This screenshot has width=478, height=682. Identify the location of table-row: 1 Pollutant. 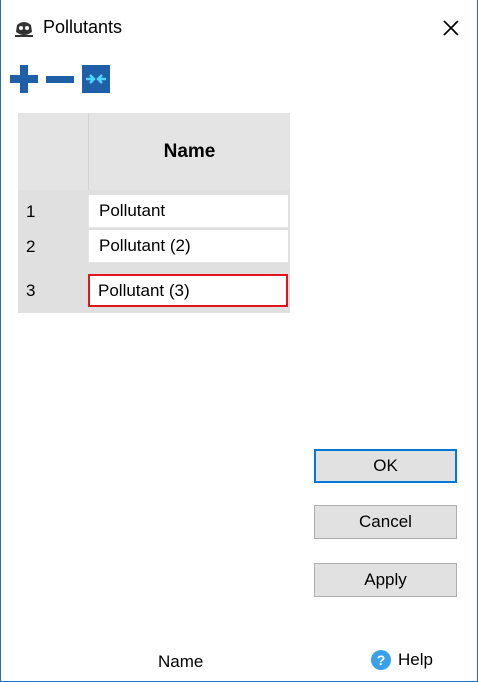
(154, 211).